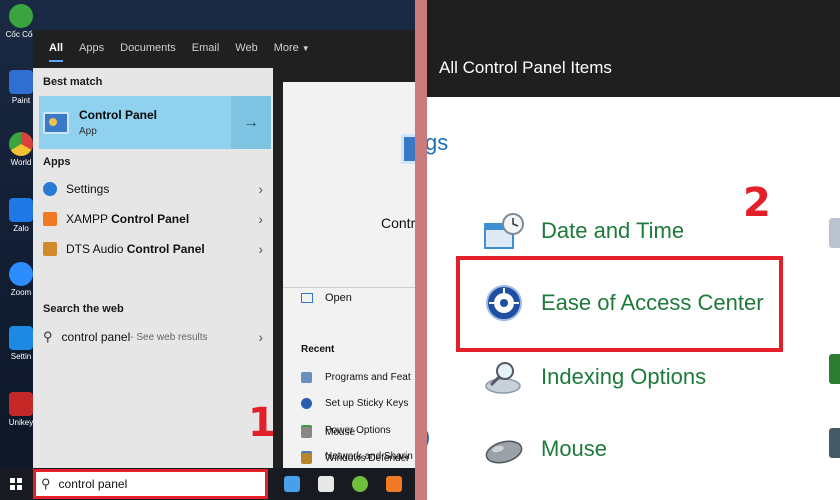  Describe the element at coordinates (367, 458) in the screenshot. I see `recent-item-label: Windows Defender` at that location.